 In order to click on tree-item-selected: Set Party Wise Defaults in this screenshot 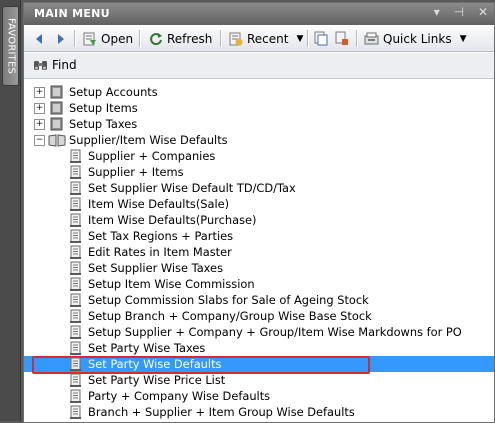, I will do `click(259, 365)`.